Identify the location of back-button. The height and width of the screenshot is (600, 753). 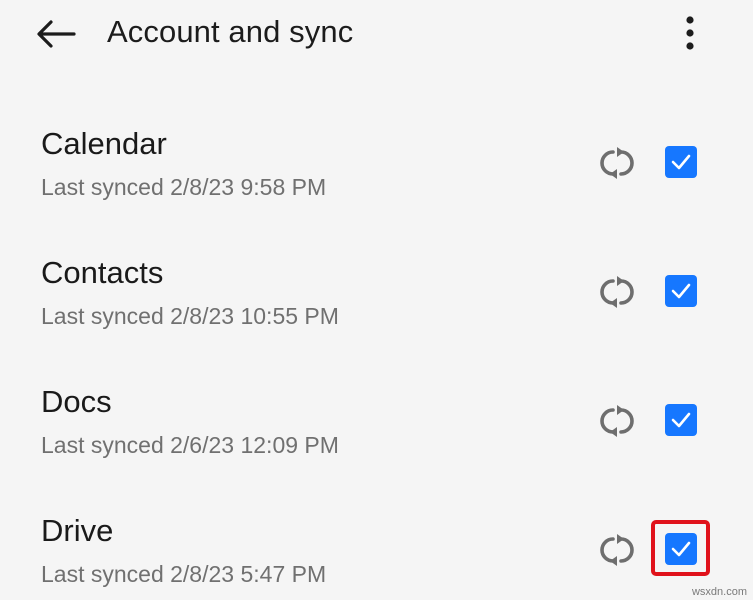
(56, 34).